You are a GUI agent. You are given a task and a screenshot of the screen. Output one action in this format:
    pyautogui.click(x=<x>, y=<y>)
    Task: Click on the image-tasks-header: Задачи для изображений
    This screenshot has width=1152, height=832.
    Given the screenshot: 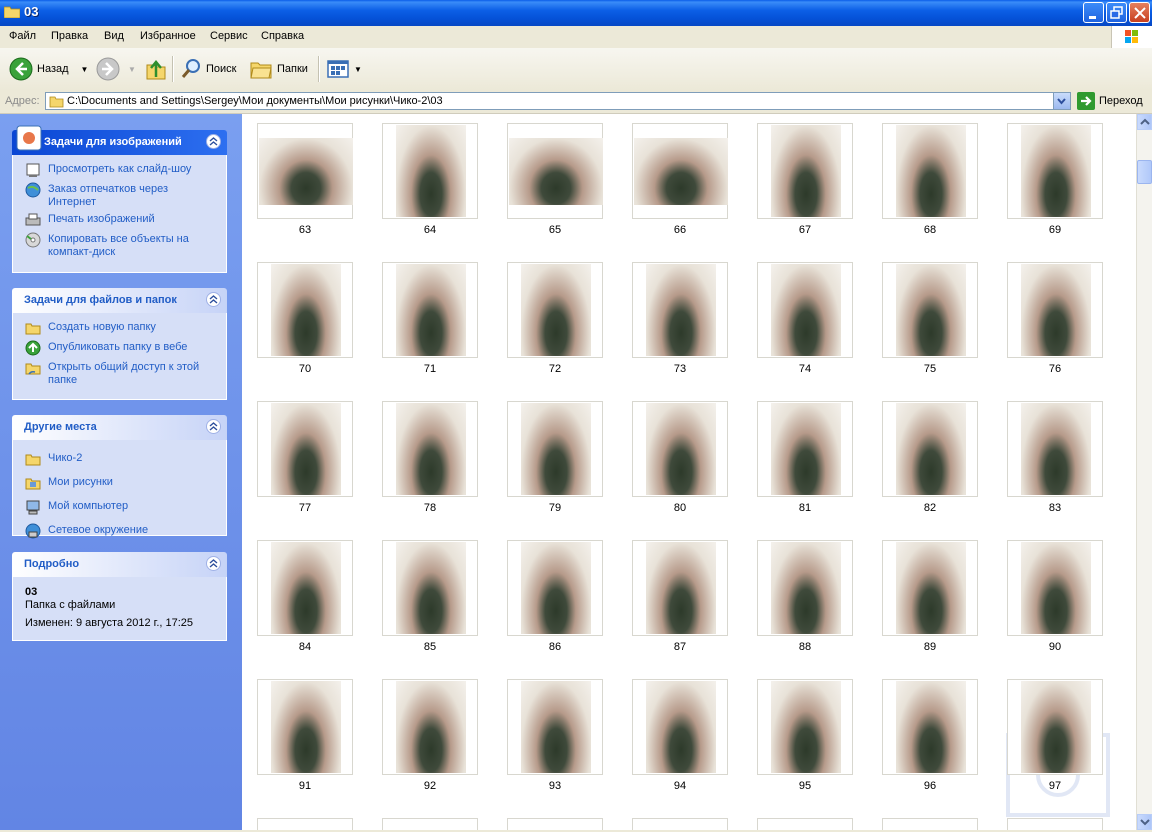 What is the action you would take?
    pyautogui.click(x=119, y=140)
    